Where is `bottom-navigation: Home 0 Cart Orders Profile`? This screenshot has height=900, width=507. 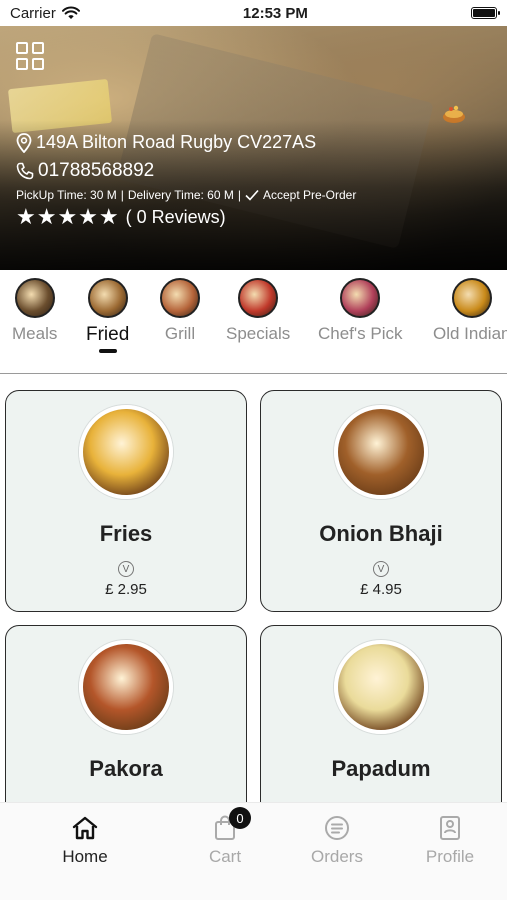 bottom-navigation: Home 0 Cart Orders Profile is located at coordinates (253, 851).